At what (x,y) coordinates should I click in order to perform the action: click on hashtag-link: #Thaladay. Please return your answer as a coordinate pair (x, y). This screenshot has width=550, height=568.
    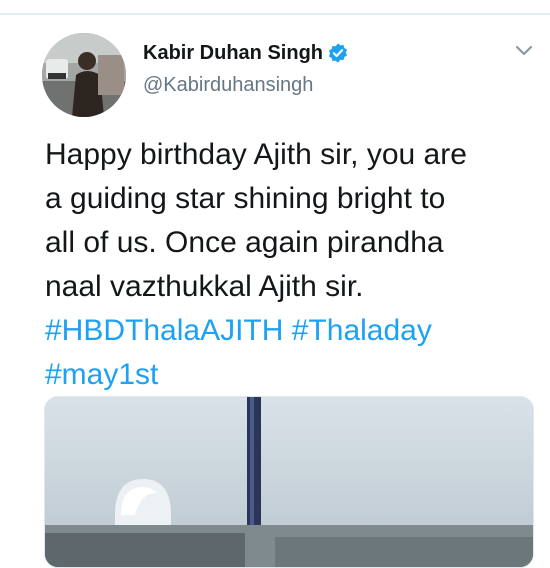
    Looking at the image, I should click on (362, 330).